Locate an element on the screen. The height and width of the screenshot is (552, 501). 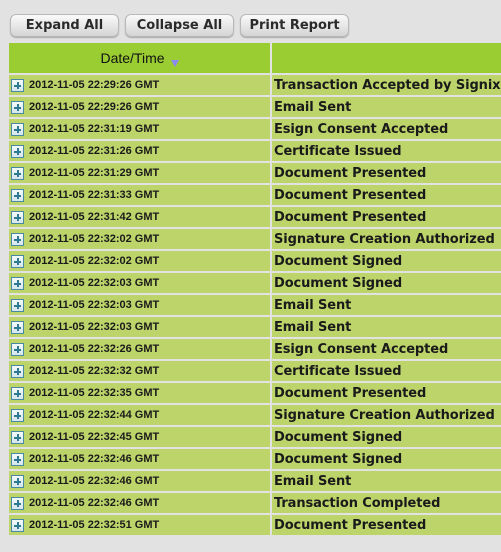
table-row: 2012-11-05 22:32:02 GMT Document Signed is located at coordinates (255, 261).